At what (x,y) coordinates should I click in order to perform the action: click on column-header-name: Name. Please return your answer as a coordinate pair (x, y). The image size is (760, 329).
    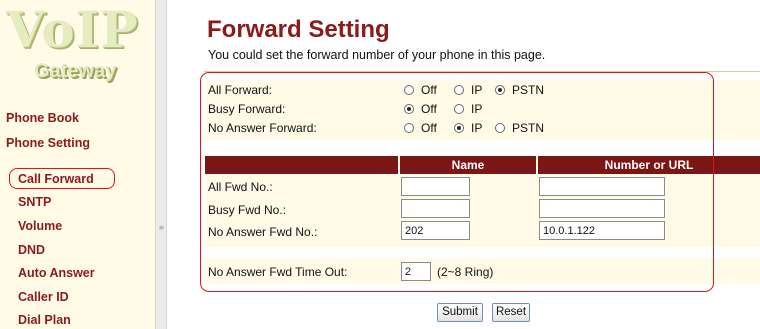
    Looking at the image, I should click on (468, 165).